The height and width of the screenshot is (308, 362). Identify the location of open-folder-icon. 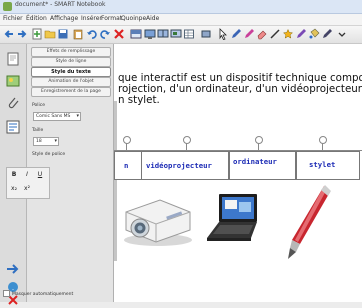
(50, 34).